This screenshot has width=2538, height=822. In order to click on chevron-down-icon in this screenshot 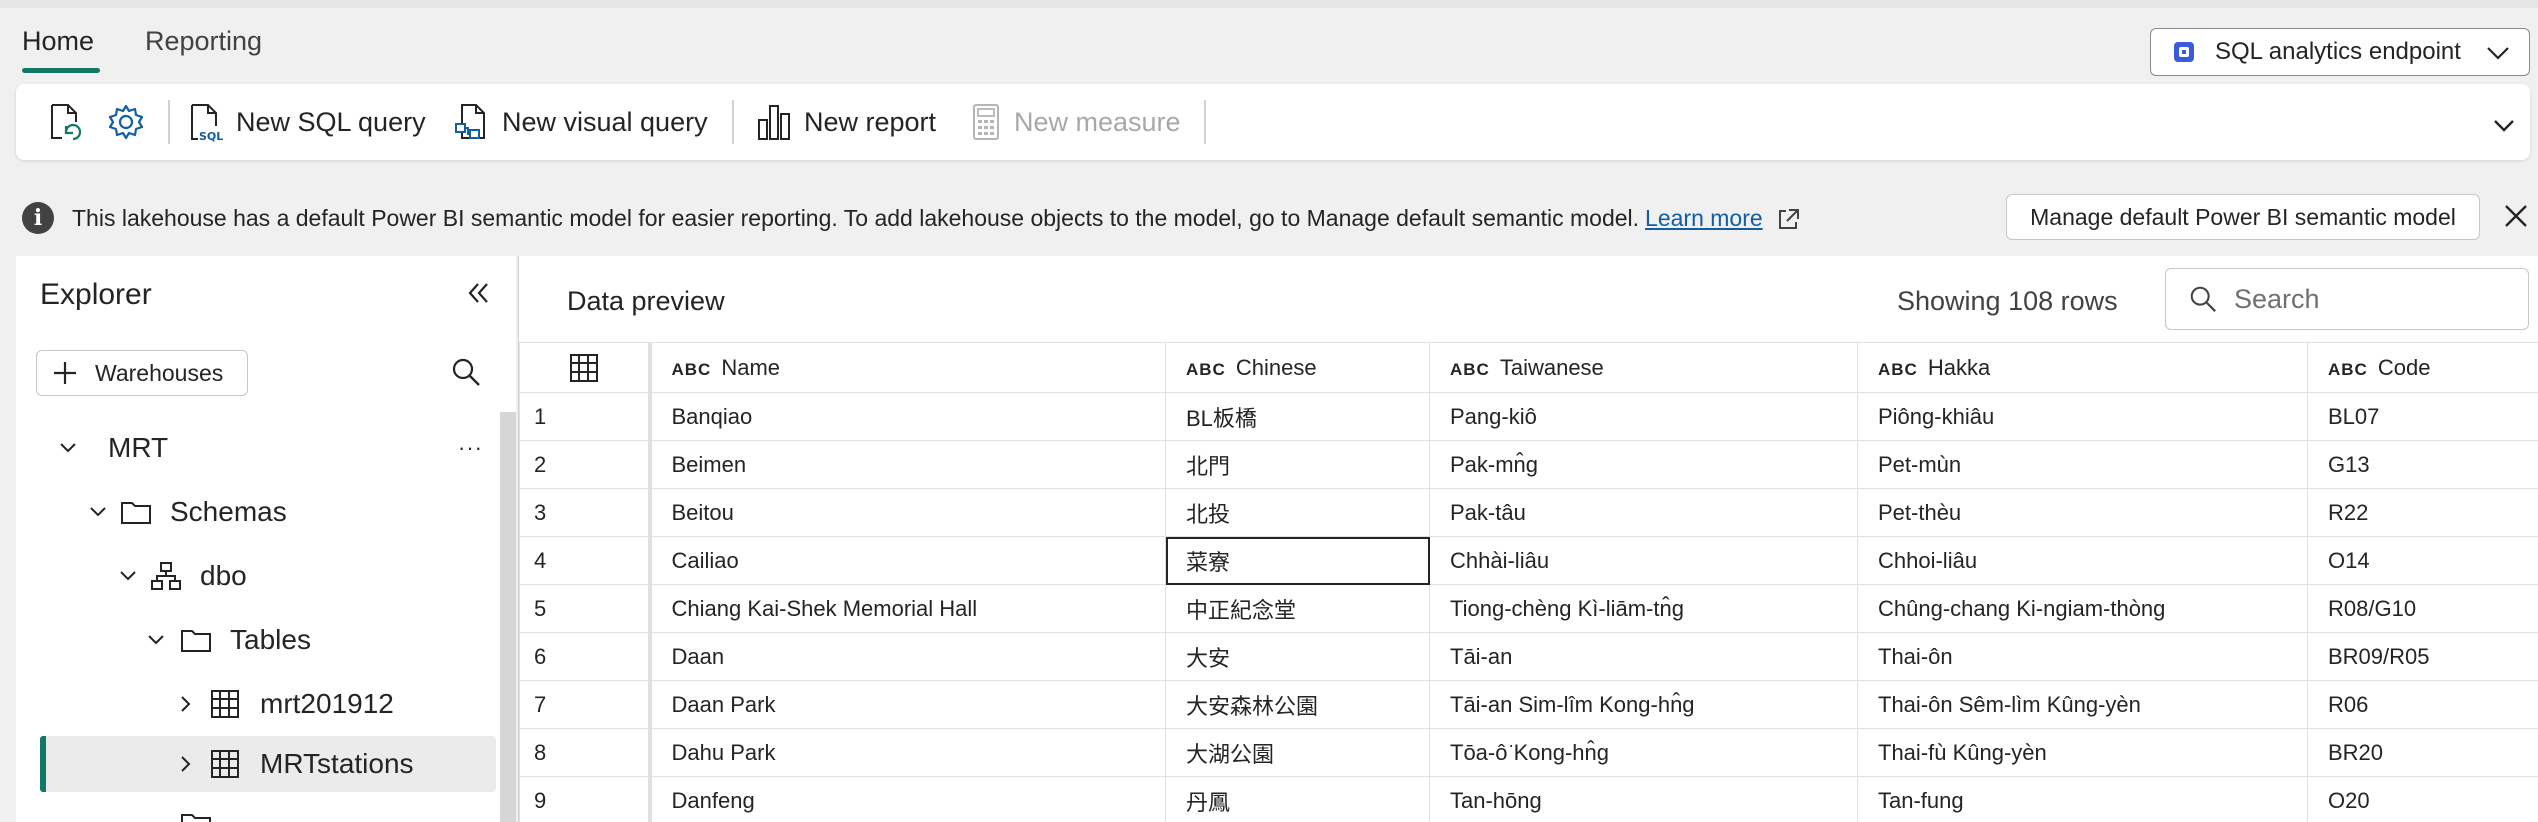, I will do `click(2504, 125)`.